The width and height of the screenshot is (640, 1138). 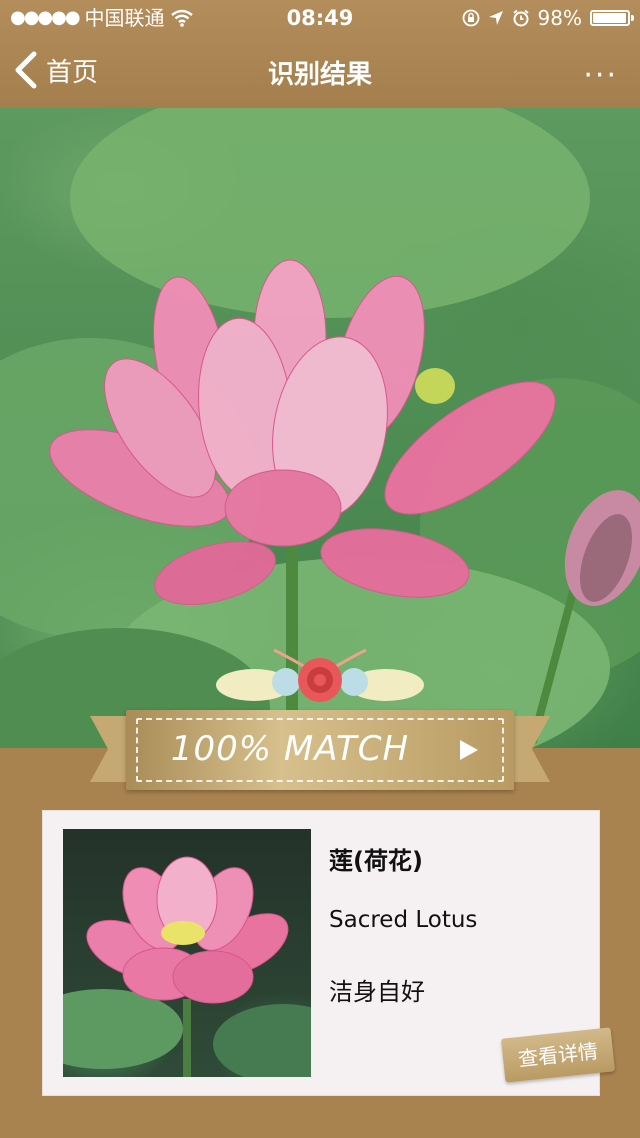 What do you see at coordinates (520, 18) in the screenshot?
I see `alarm-icon` at bounding box center [520, 18].